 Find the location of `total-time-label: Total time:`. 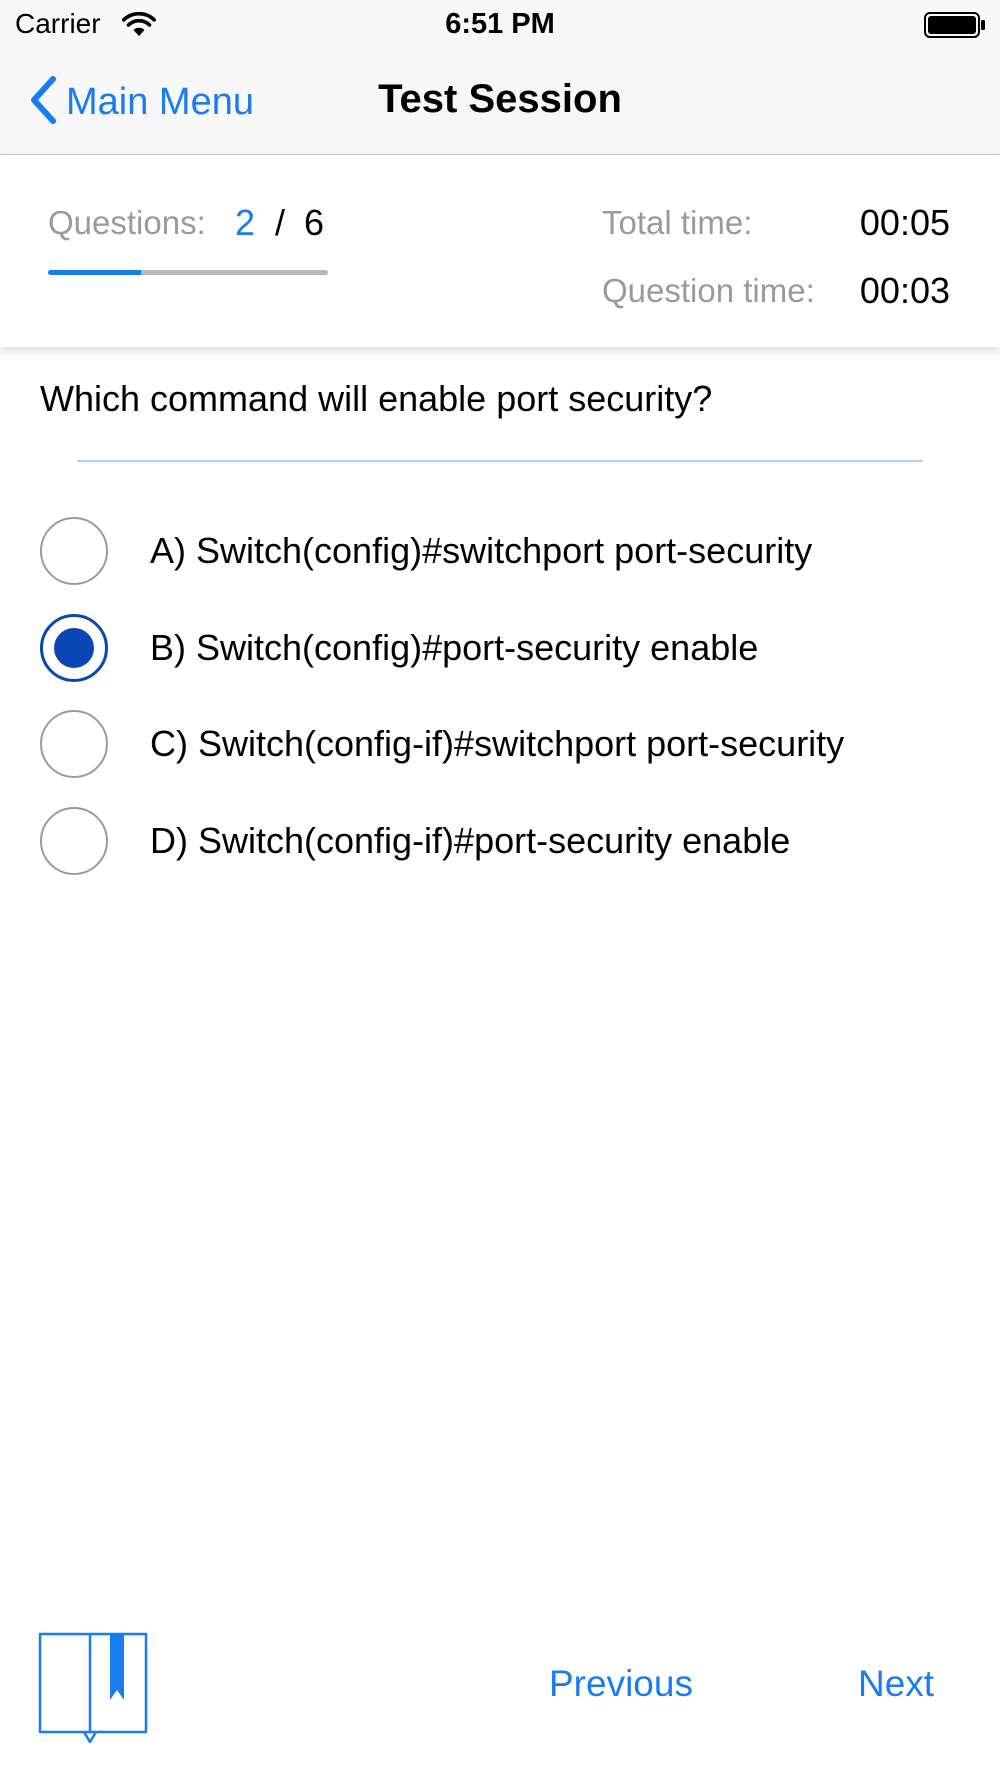

total-time-label: Total time: is located at coordinates (677, 222).